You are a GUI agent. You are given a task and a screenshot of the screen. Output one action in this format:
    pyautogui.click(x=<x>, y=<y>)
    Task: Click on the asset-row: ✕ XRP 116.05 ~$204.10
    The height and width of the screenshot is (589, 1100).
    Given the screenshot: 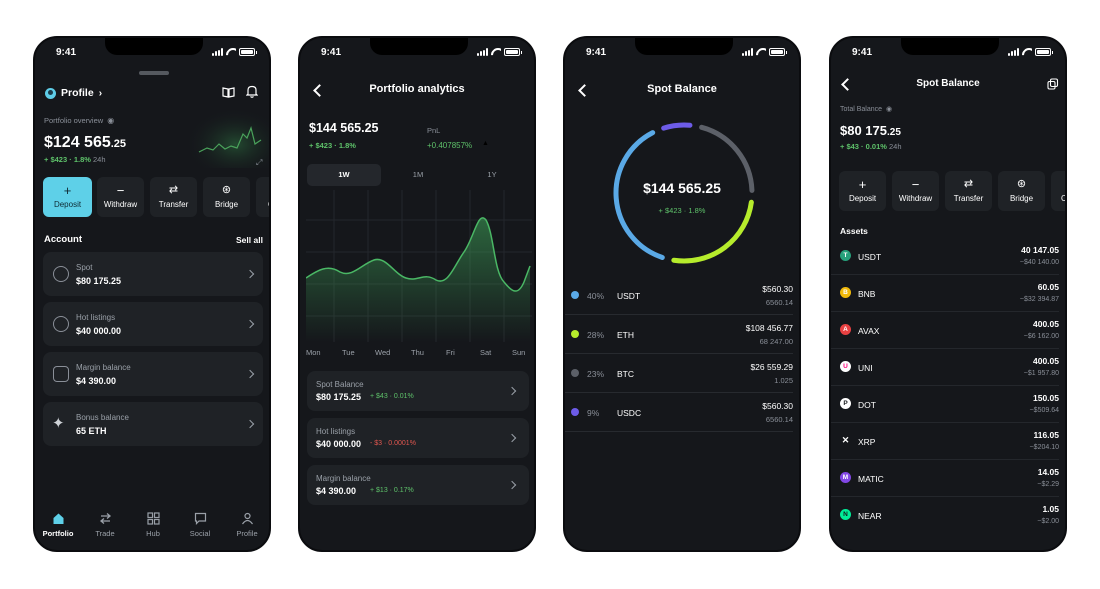 What is the action you would take?
    pyautogui.click(x=945, y=441)
    